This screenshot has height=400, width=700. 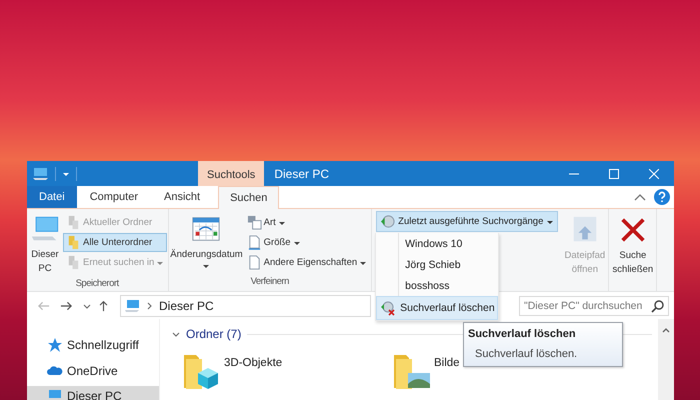 What do you see at coordinates (658, 305) in the screenshot?
I see `search-icon` at bounding box center [658, 305].